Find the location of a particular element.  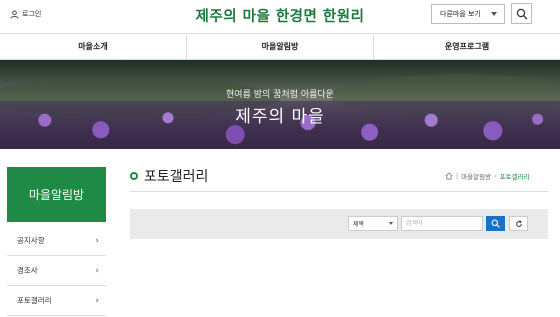

sidebar-item-label: 포토갤러리 is located at coordinates (34, 300).